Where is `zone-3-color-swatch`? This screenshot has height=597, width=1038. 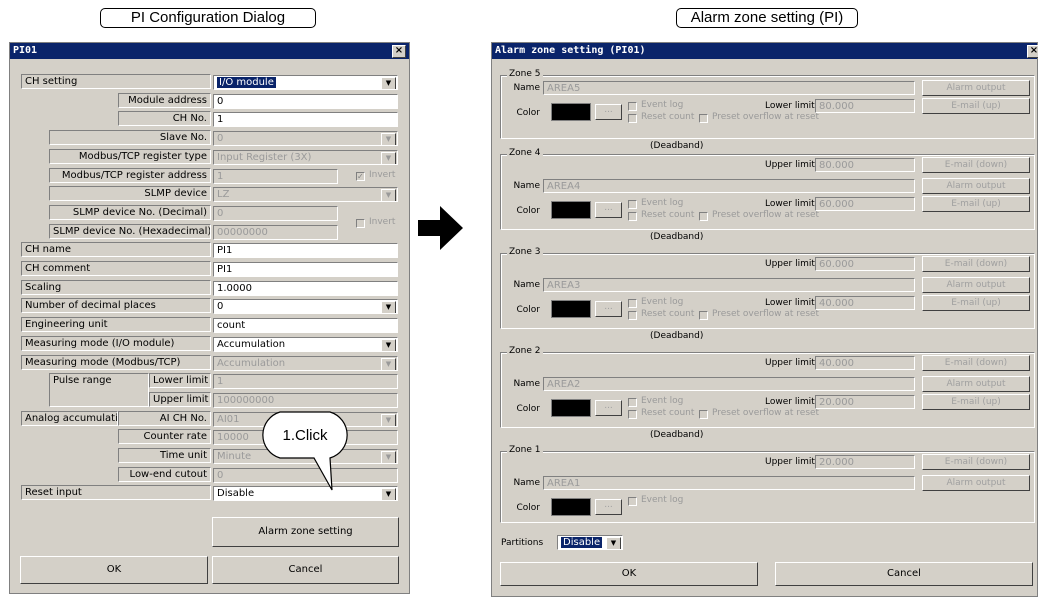
zone-3-color-swatch is located at coordinates (571, 309).